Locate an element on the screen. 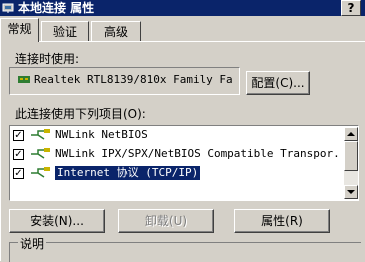 This screenshot has width=365, height=262. checkbox-nwlink-ipx: ✓ is located at coordinates (18, 154).